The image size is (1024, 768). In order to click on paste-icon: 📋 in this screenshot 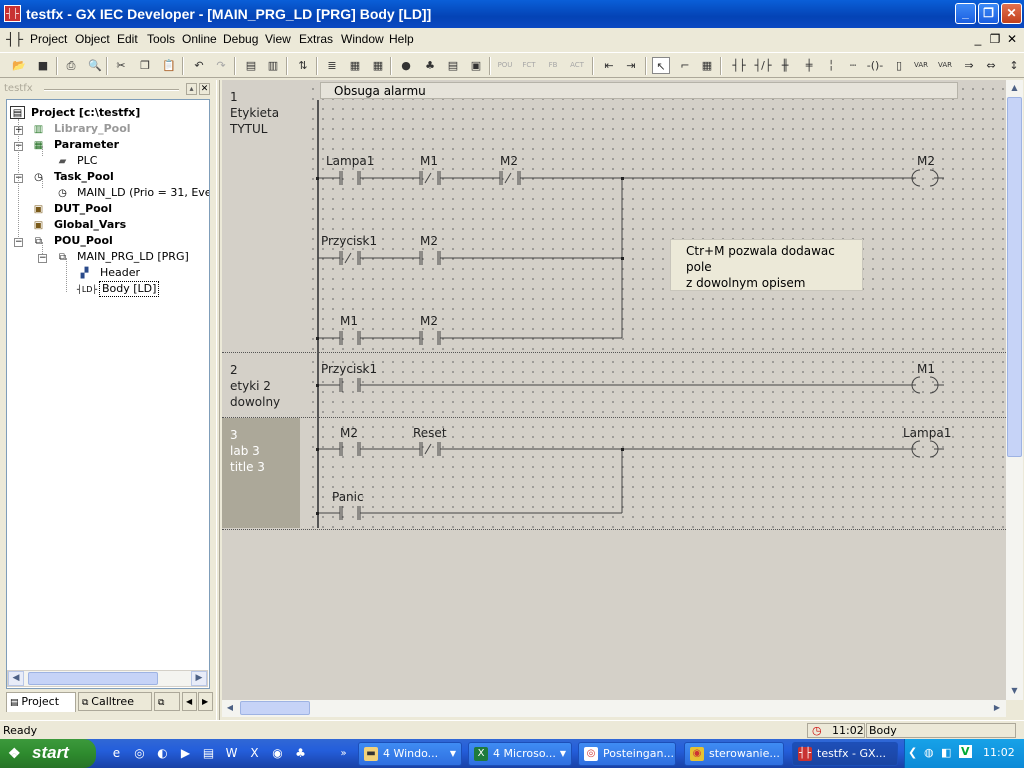, I will do `click(169, 65)`.